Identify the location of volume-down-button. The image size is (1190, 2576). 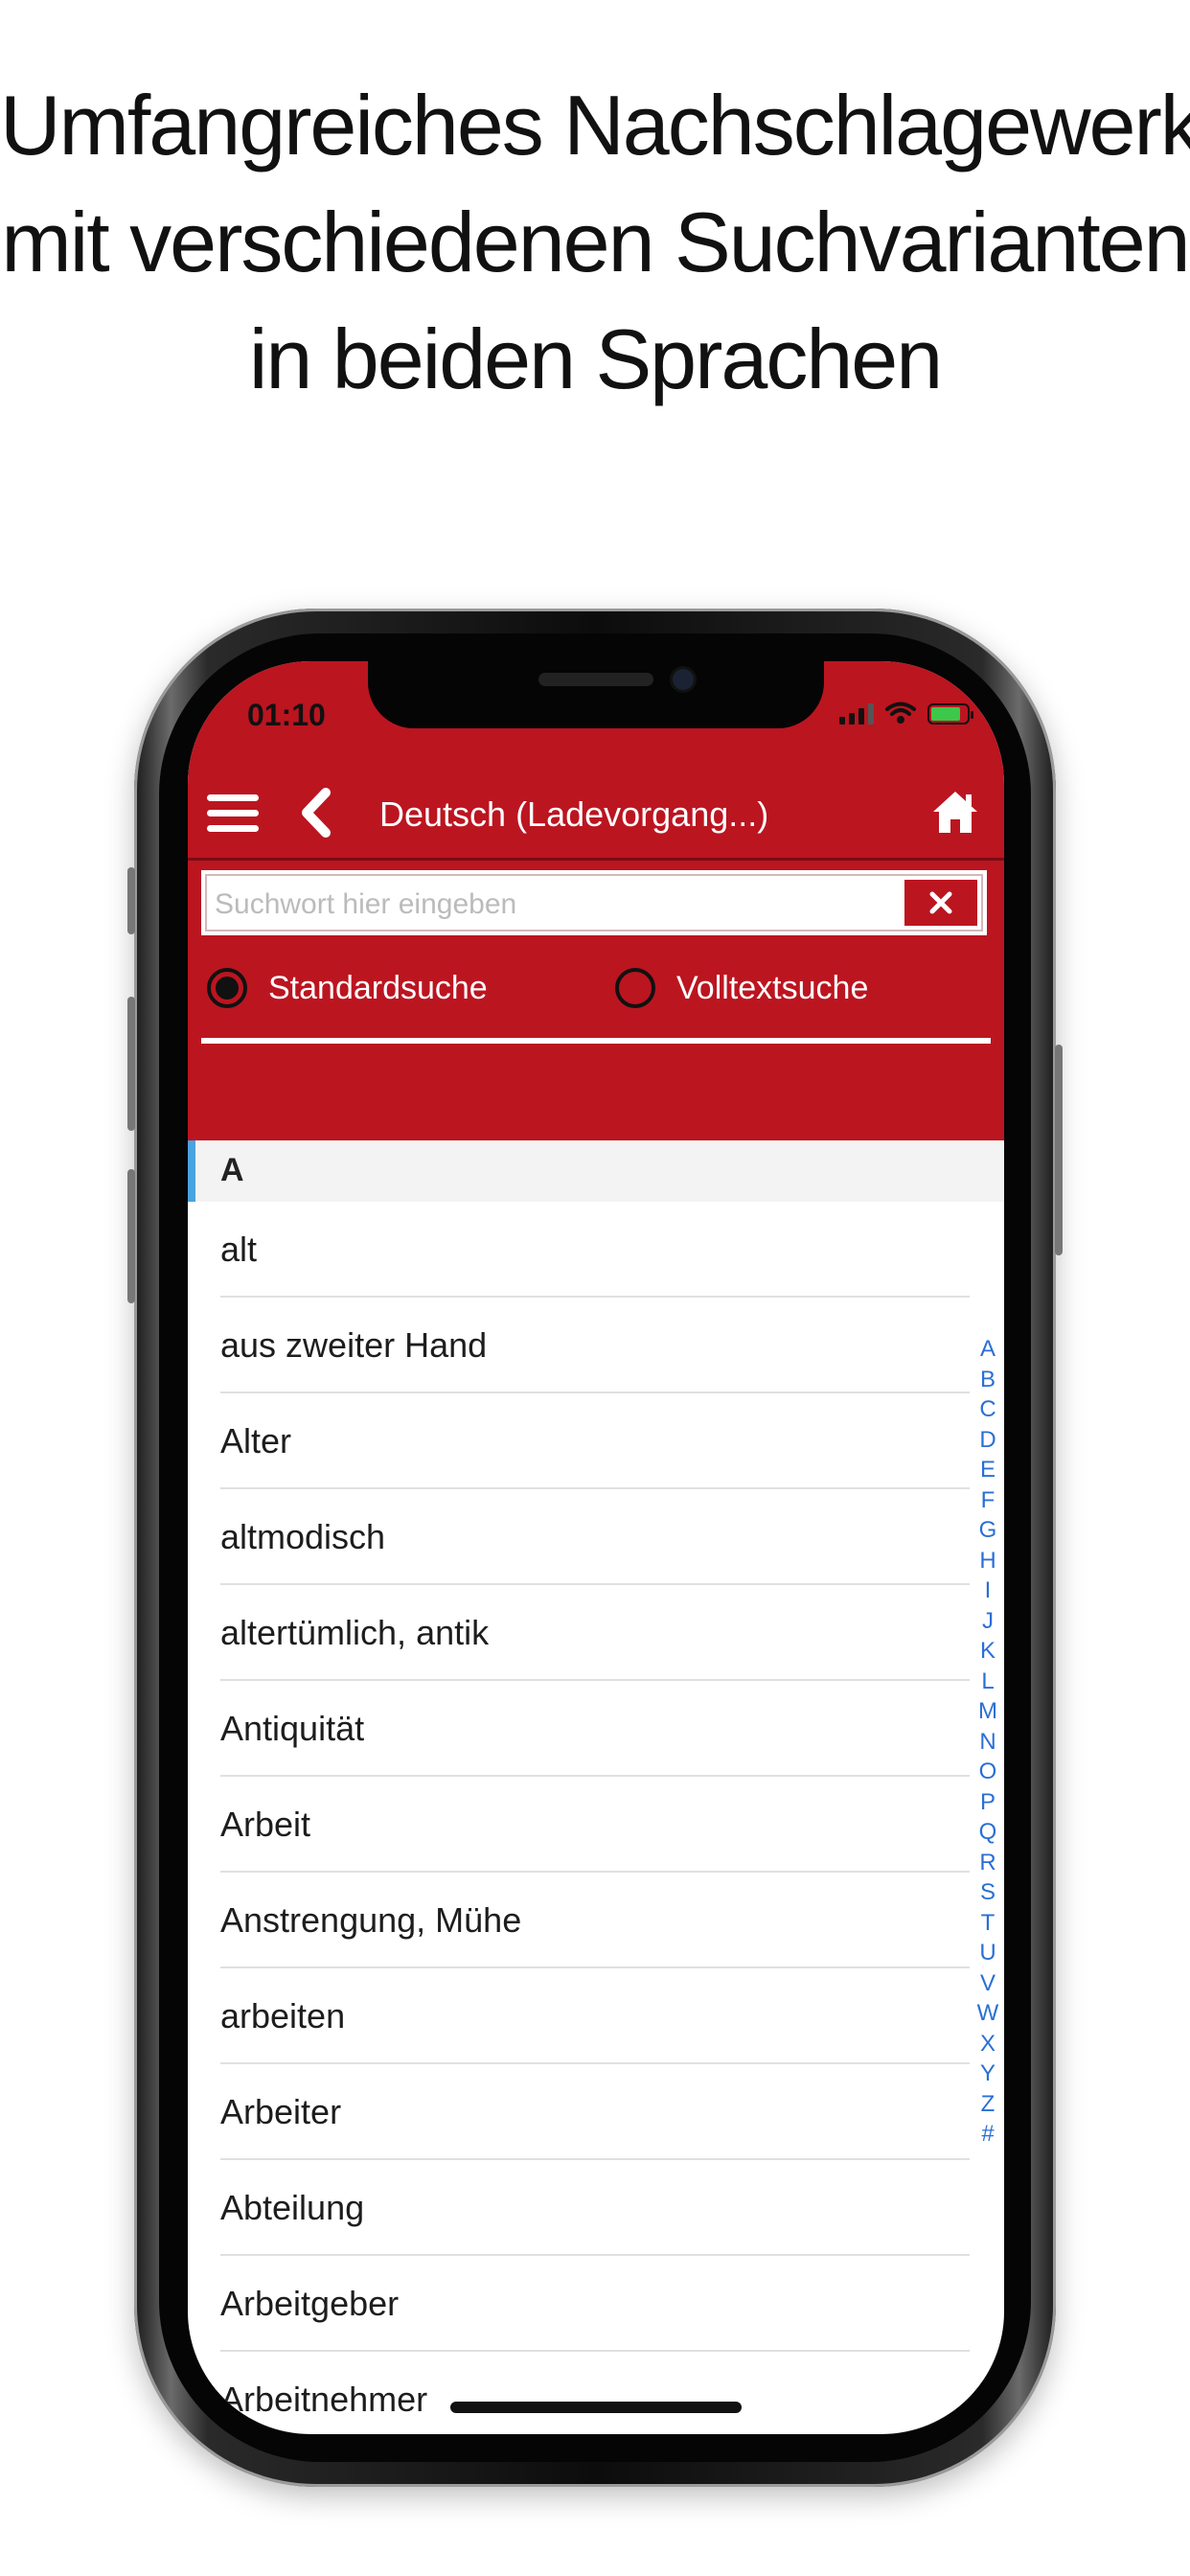
(131, 1236).